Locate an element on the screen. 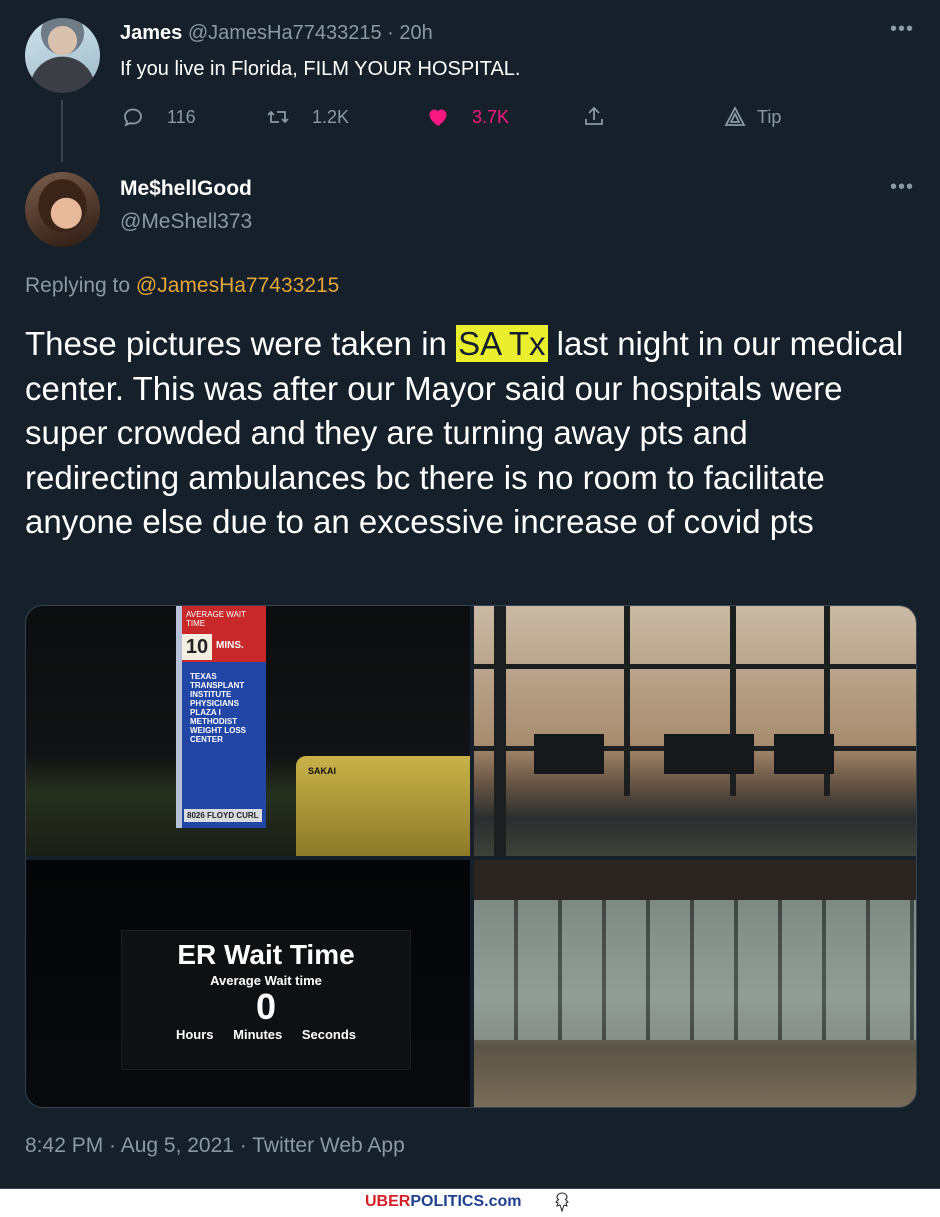  parent-tweet-header: James @JamesHa77433215 · 20h is located at coordinates (276, 33).